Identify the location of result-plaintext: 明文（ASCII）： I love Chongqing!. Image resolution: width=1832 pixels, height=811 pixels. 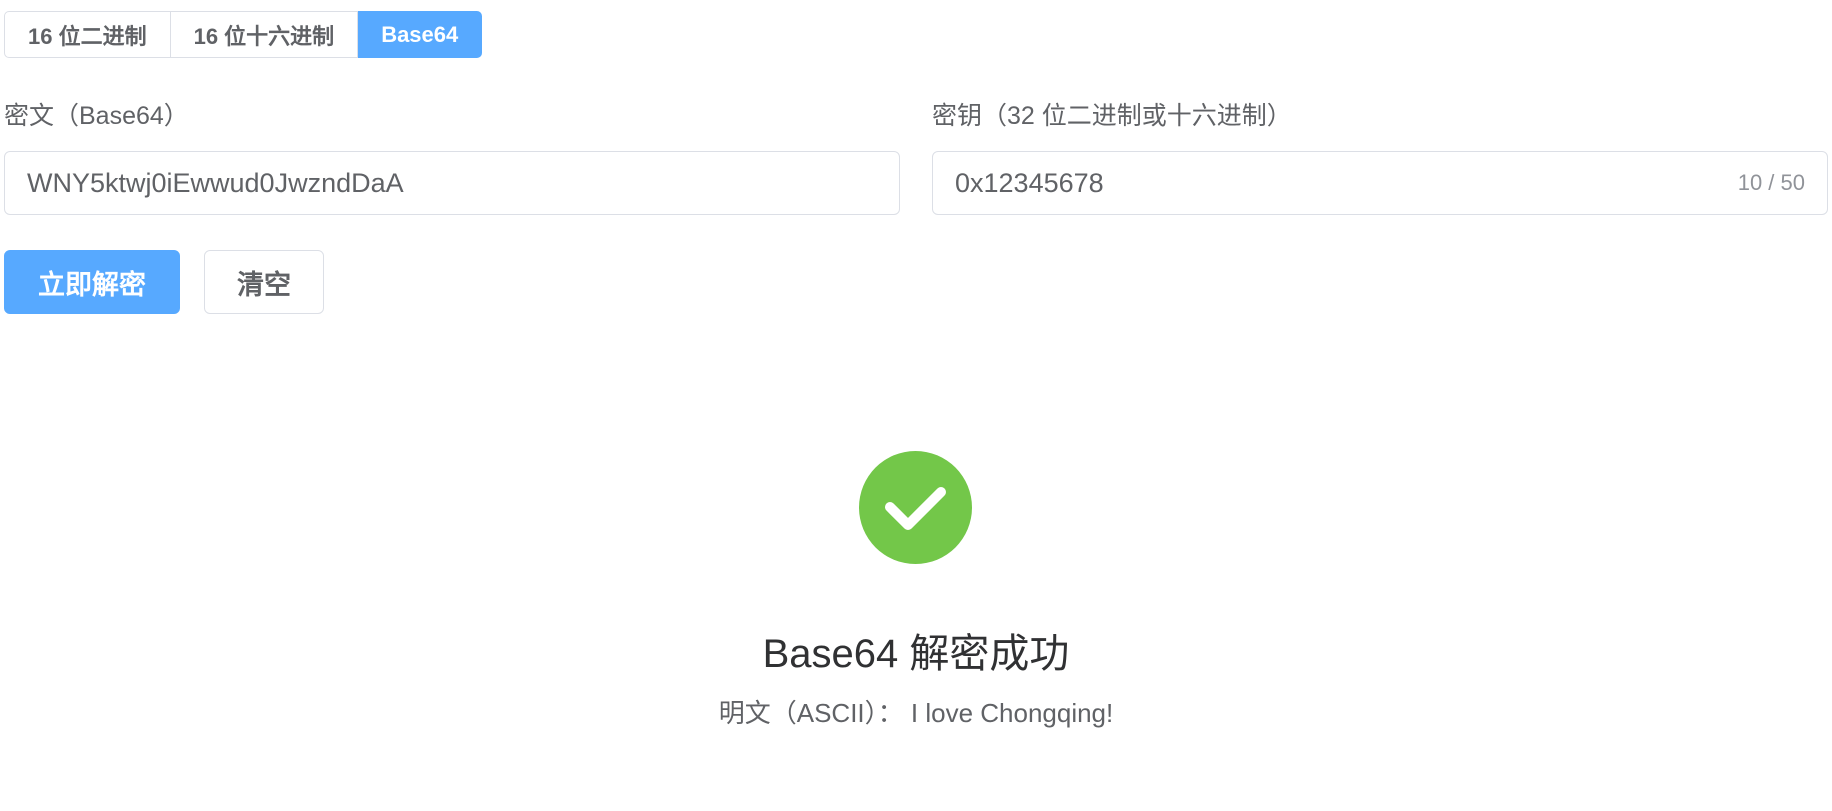
(916, 713).